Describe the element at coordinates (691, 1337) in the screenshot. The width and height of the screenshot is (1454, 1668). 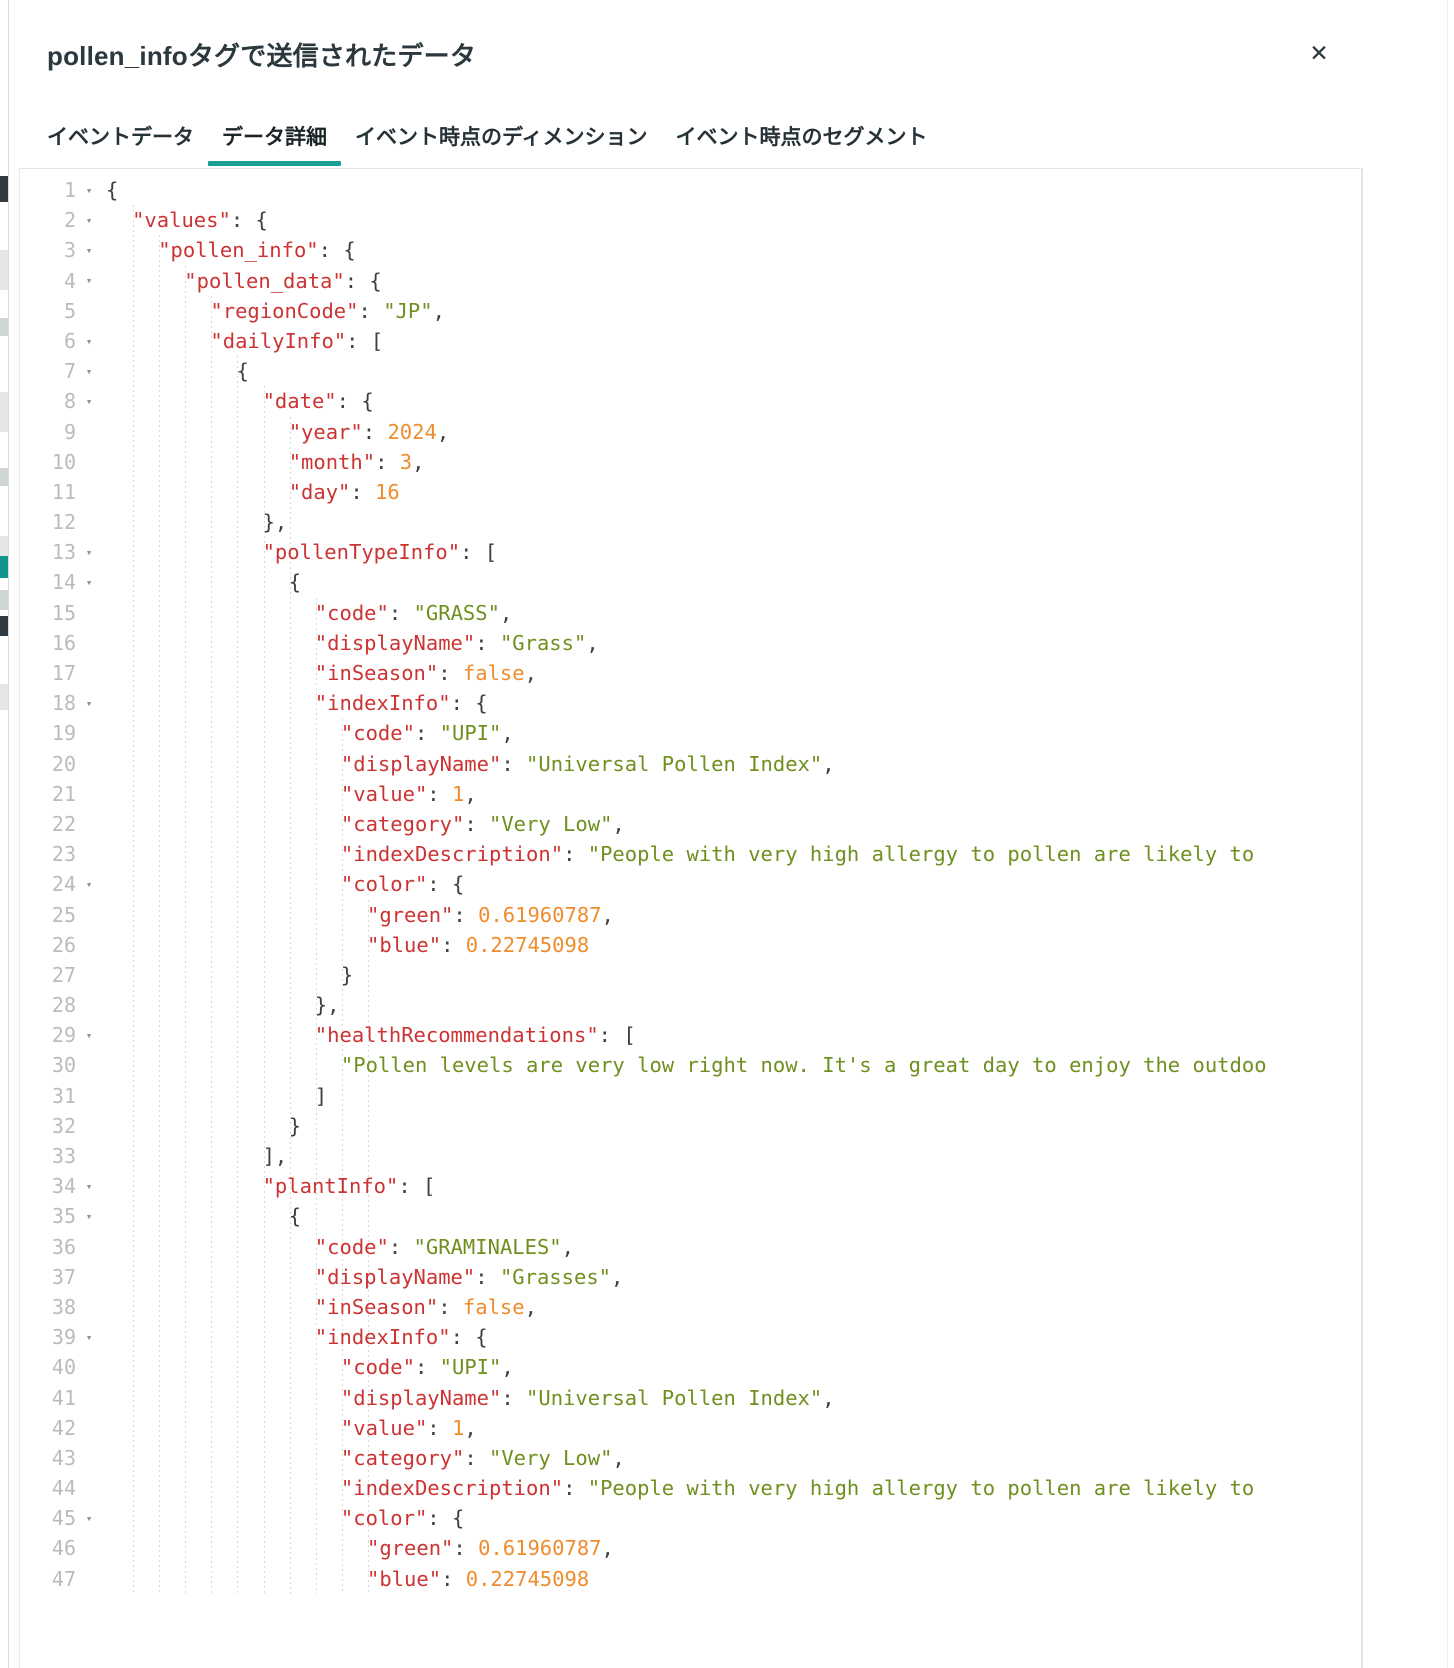
I see `code-line: 39 ▾ "indexInfo": {` at that location.